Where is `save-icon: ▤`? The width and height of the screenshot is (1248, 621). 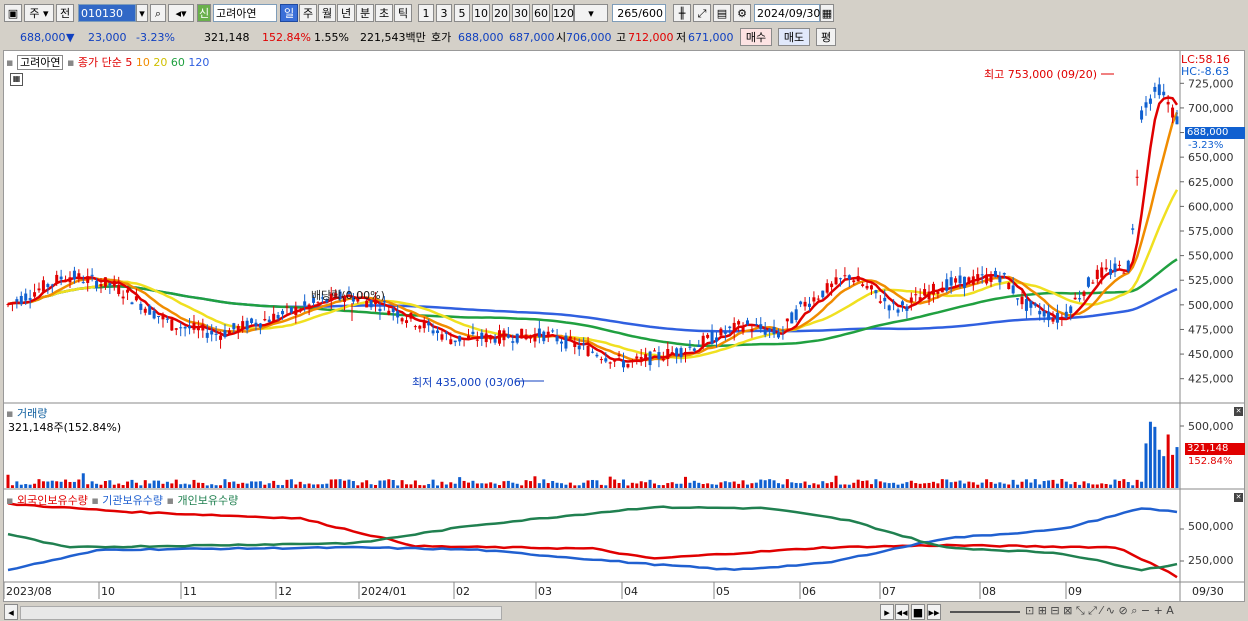 save-icon: ▤ is located at coordinates (722, 13).